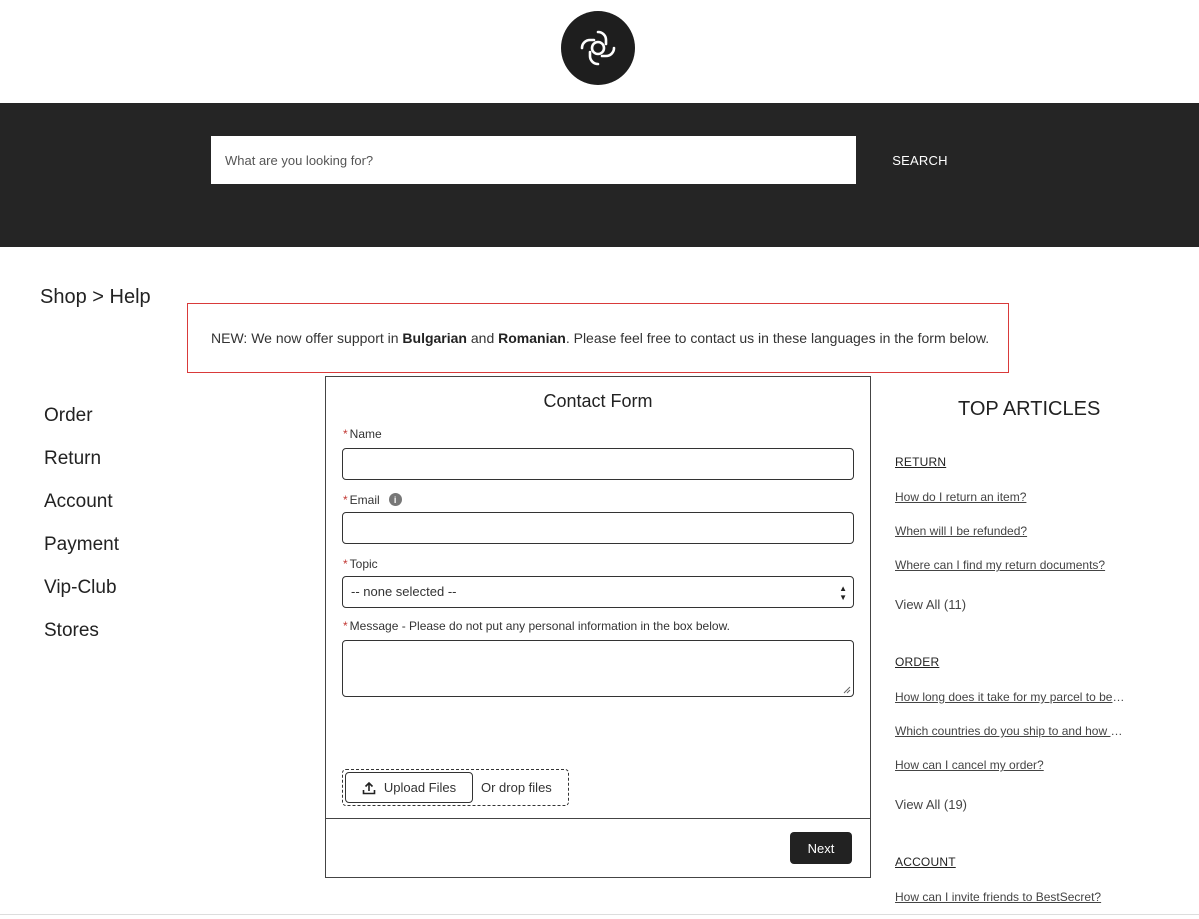  Describe the element at coordinates (1011, 565) in the screenshot. I see `article-link: Where can I find my return documents?` at that location.